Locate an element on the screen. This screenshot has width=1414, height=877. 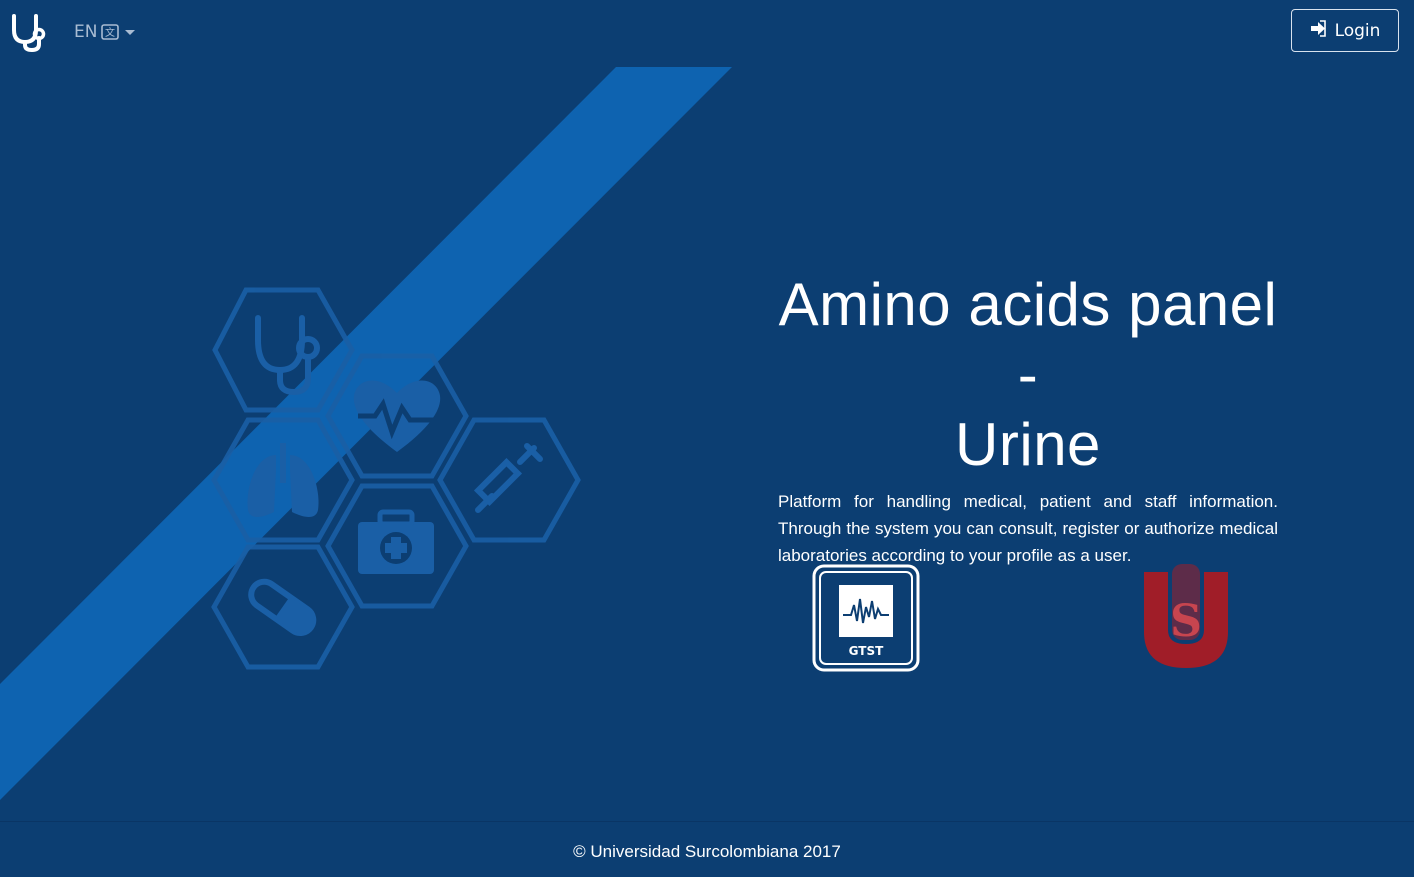
lungs-icon is located at coordinates (283, 480).